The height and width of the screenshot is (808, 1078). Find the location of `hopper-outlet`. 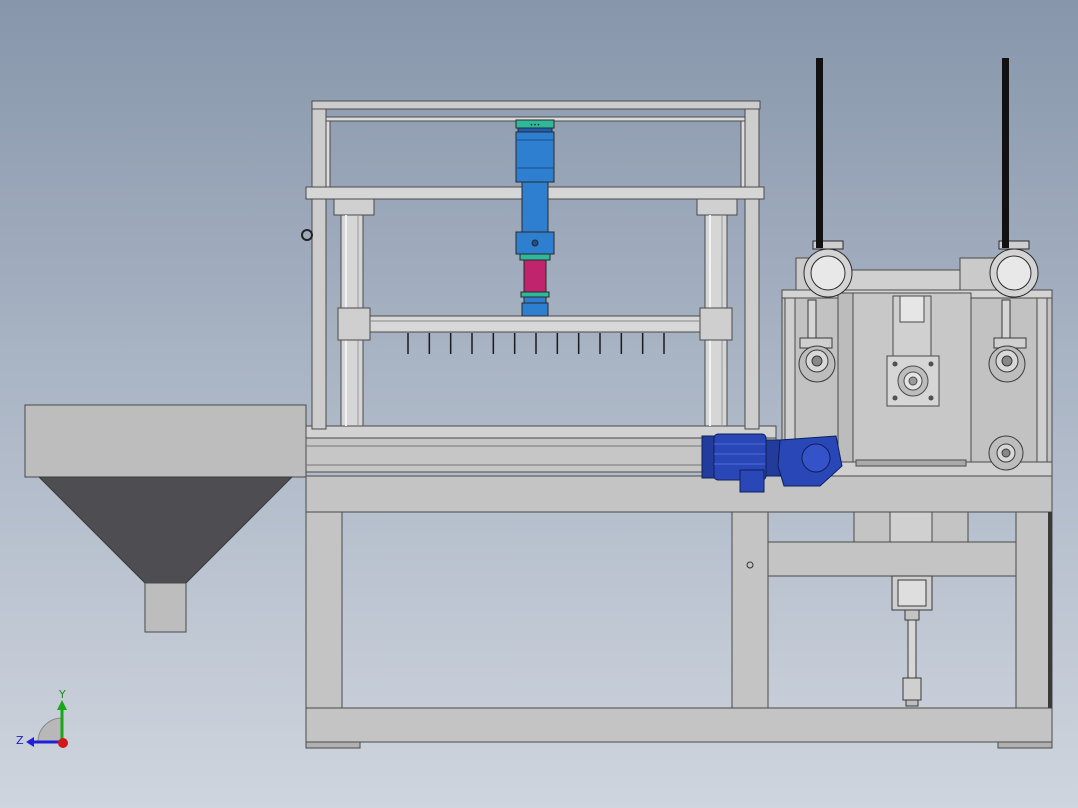

hopper-outlet is located at coordinates (165, 607).